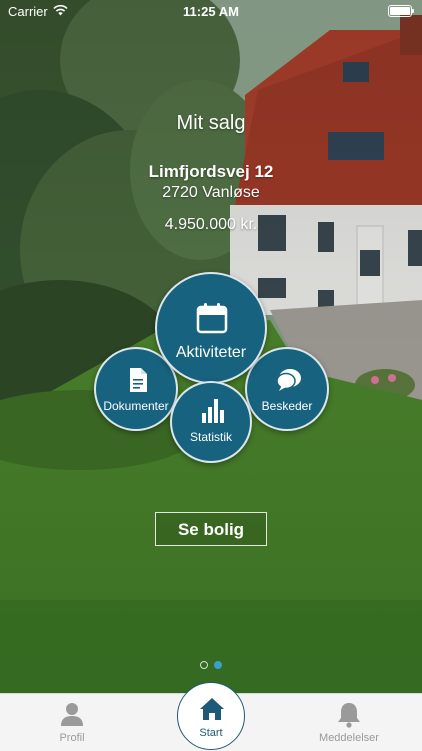  Describe the element at coordinates (349, 715) in the screenshot. I see `bell-icon` at that location.